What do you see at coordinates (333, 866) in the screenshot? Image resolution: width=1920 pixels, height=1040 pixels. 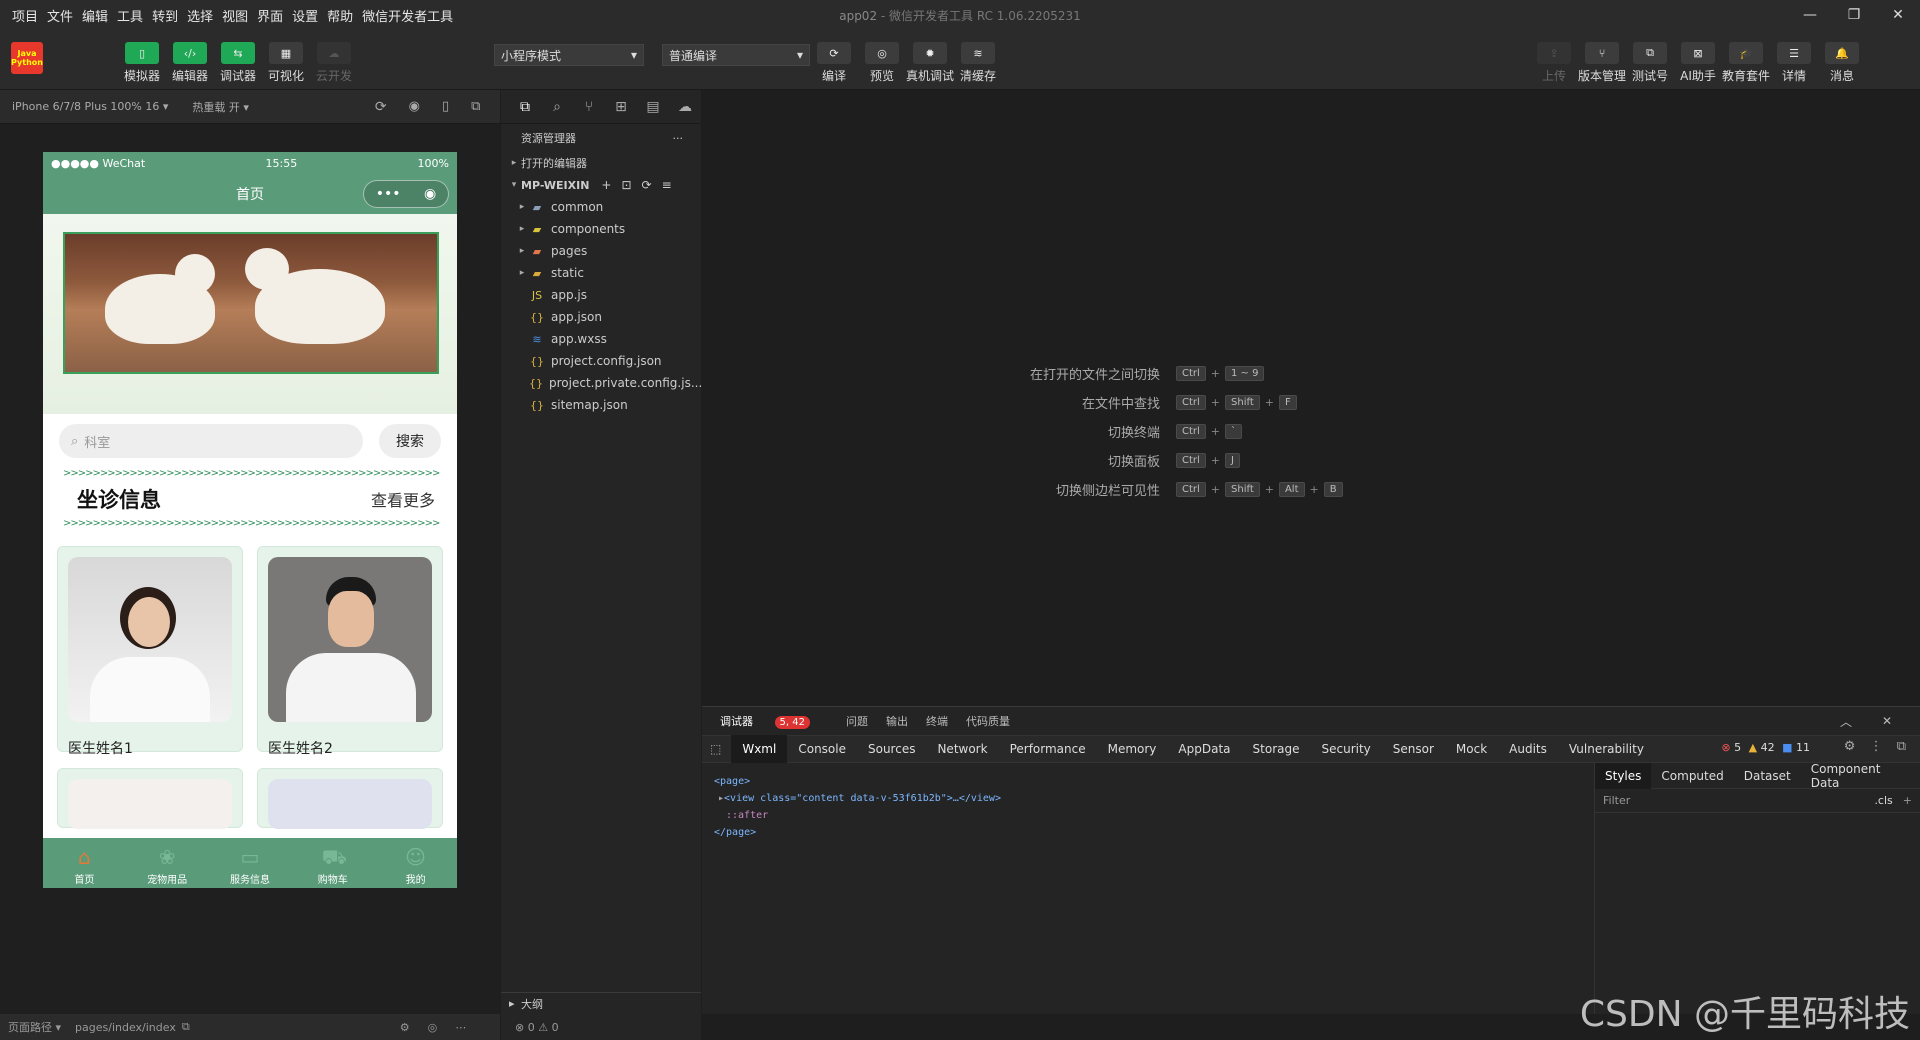 I see `tab-cart: ⛟ 购物车` at bounding box center [333, 866].